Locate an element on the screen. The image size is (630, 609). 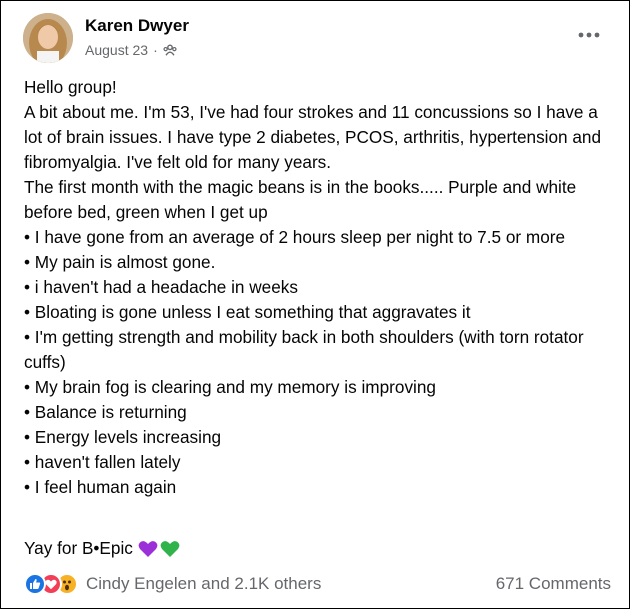
post-meta: August 23 · is located at coordinates (131, 50).